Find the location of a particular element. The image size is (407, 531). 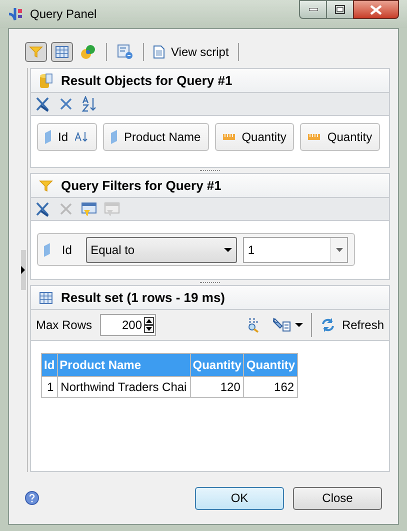

result-object-chip: Product Name is located at coordinates (156, 137).